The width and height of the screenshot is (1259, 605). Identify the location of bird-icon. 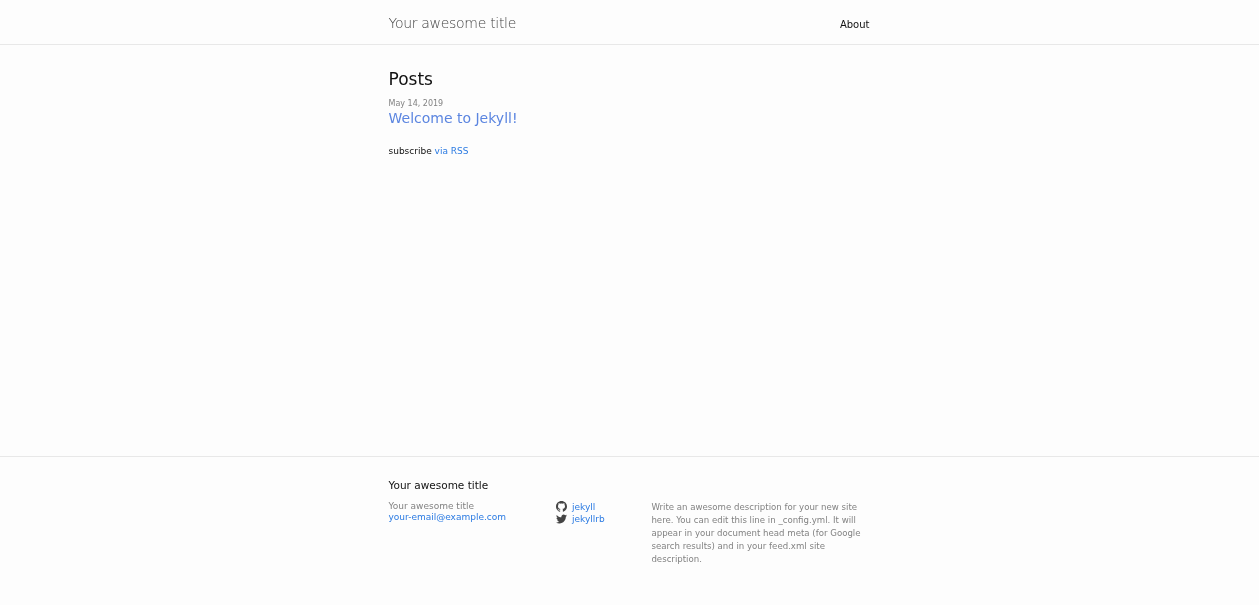
(561, 519).